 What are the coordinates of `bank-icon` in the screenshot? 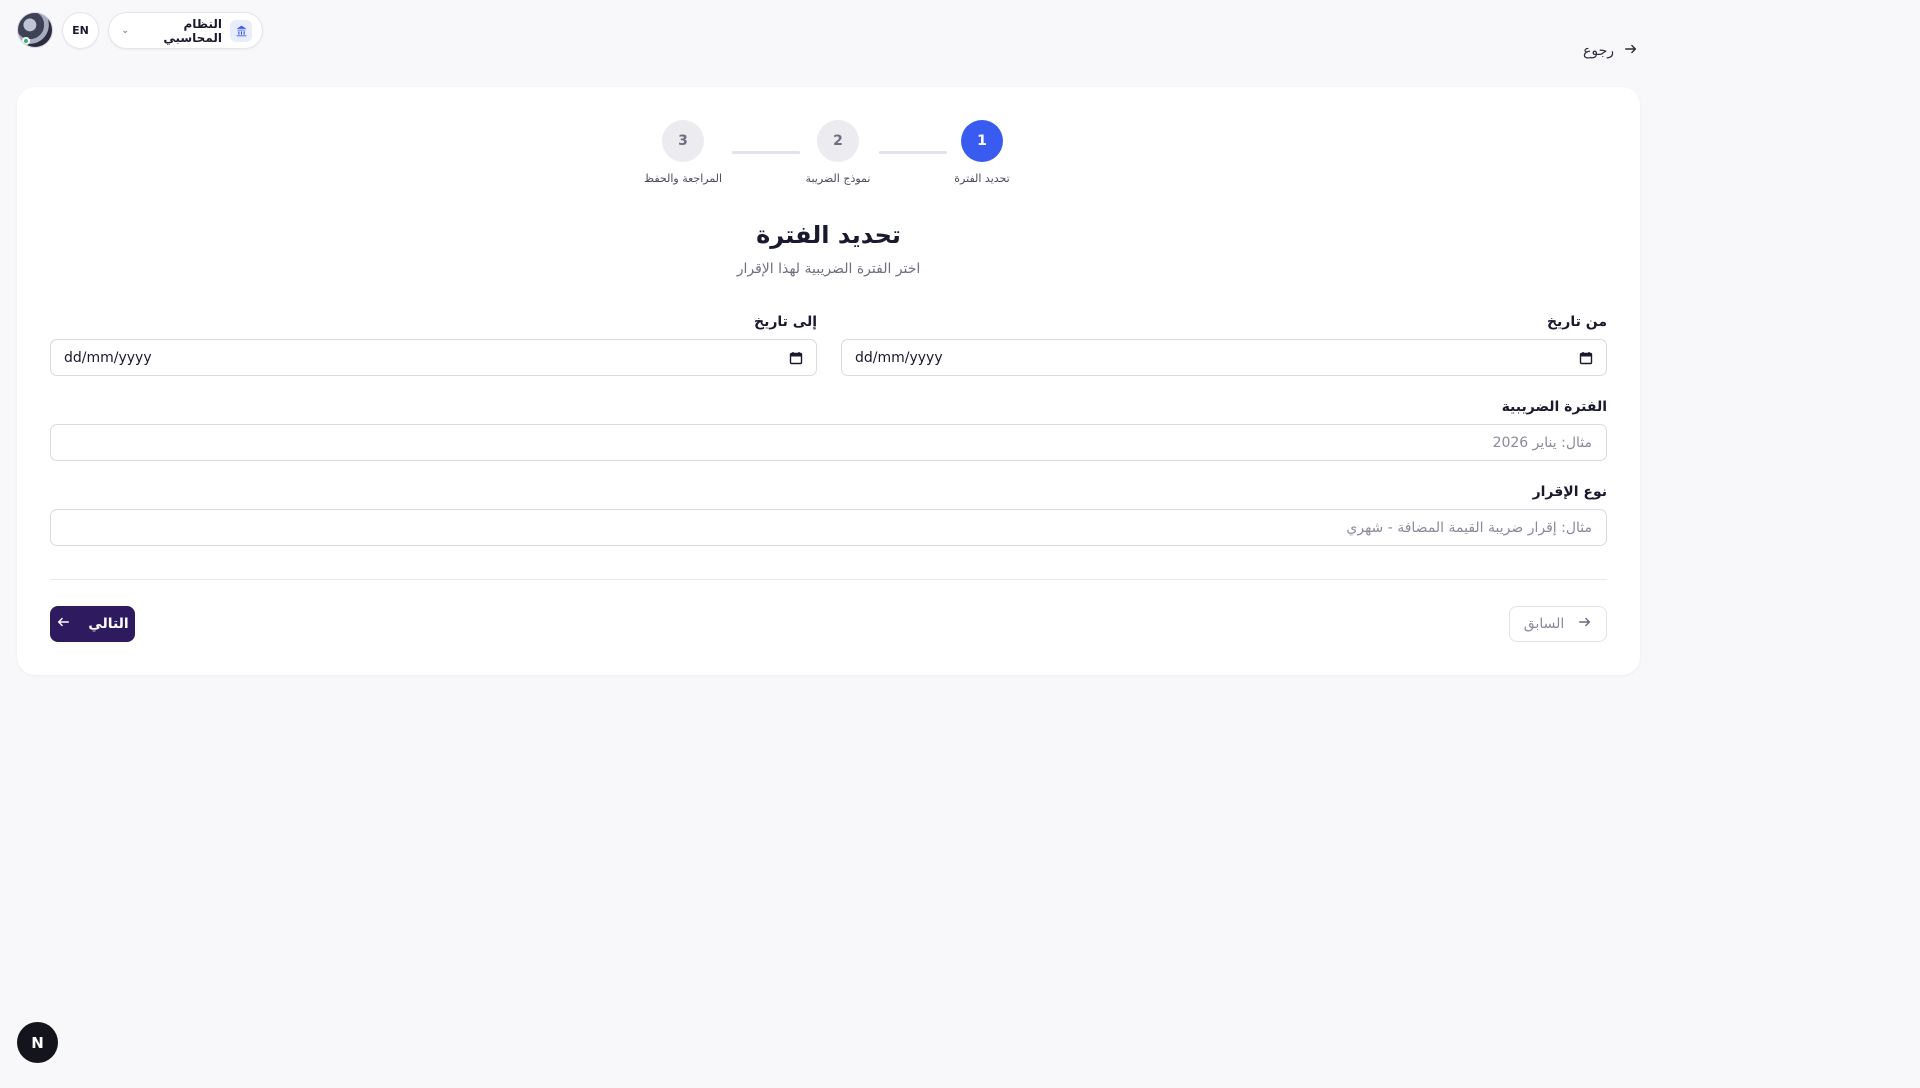 It's located at (241, 30).